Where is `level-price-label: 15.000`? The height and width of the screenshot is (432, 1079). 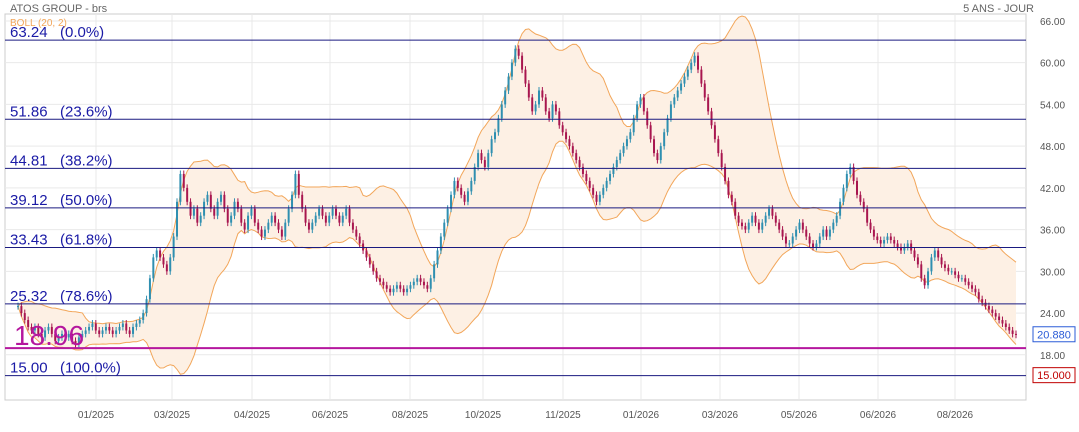
level-price-label: 15.000 is located at coordinates (1054, 376).